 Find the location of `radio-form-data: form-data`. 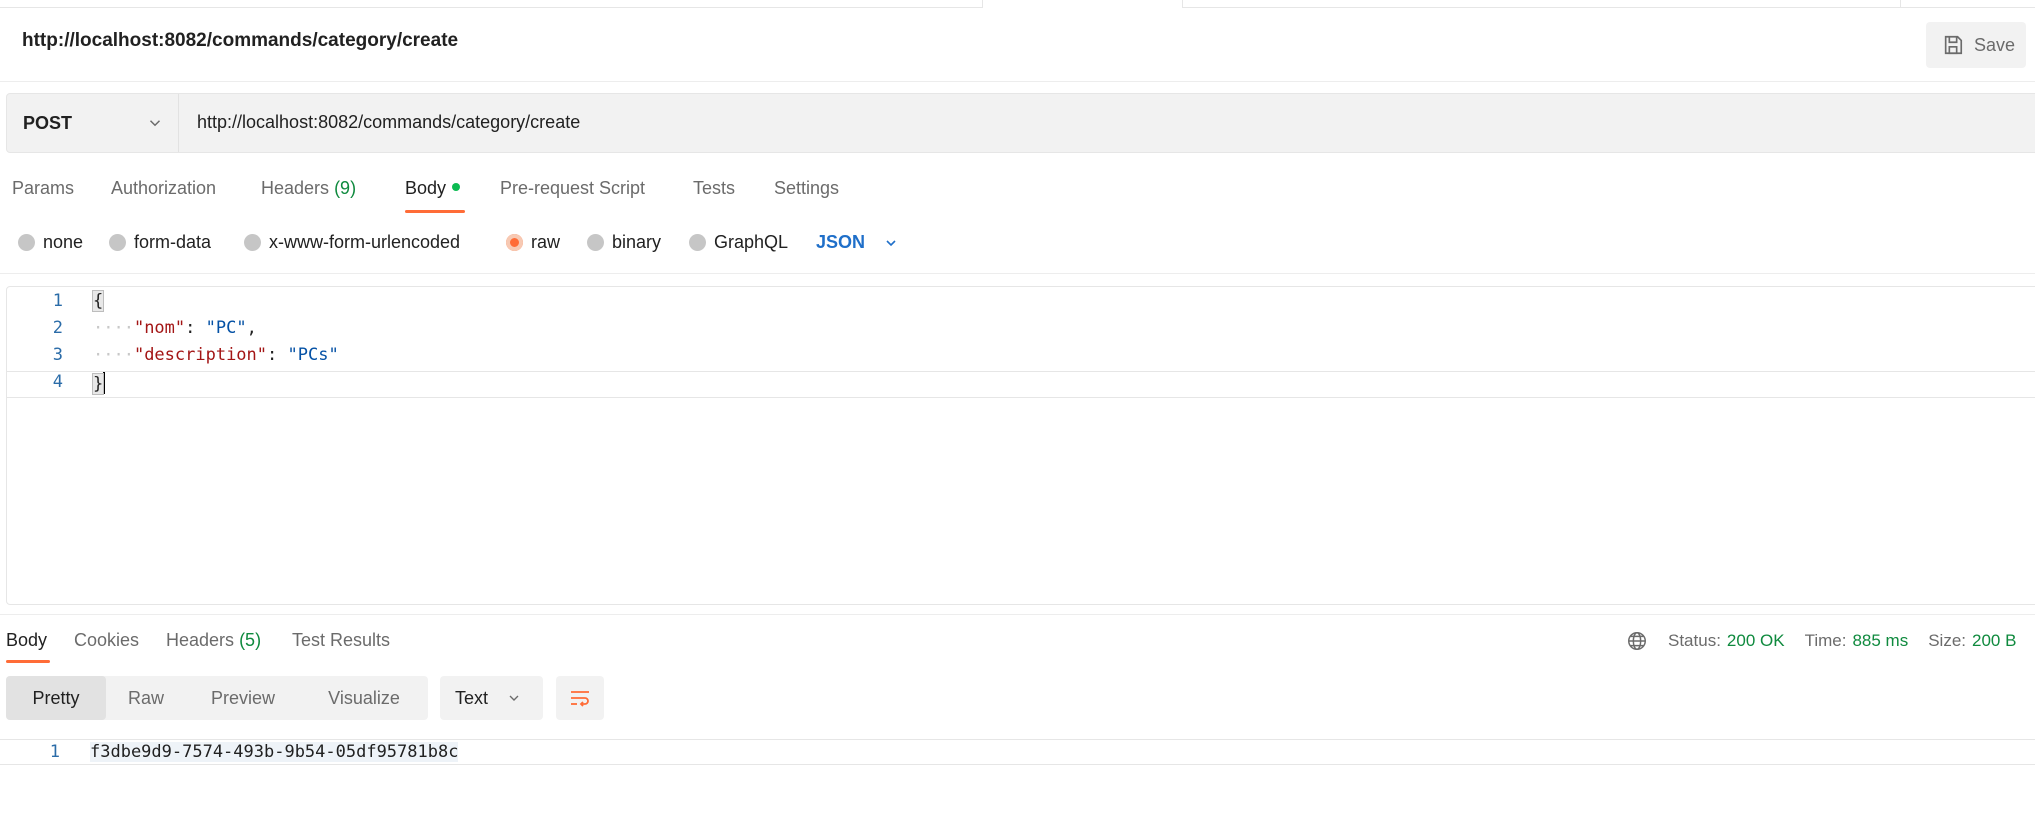

radio-form-data: form-data is located at coordinates (160, 242).